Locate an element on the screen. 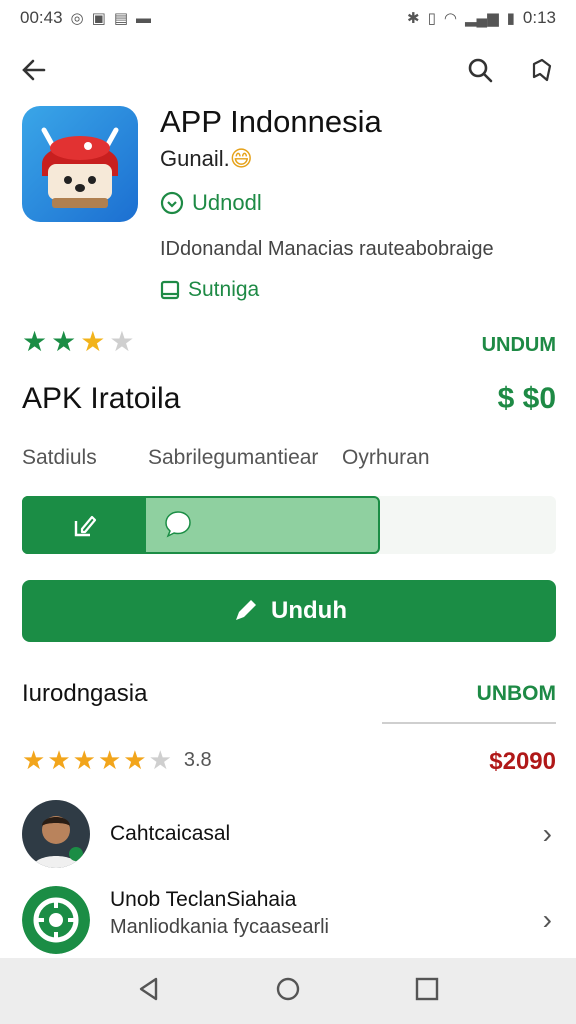 Image resolution: width=576 pixels, height=1024 pixels. nav-recents-button is located at coordinates (427, 991).